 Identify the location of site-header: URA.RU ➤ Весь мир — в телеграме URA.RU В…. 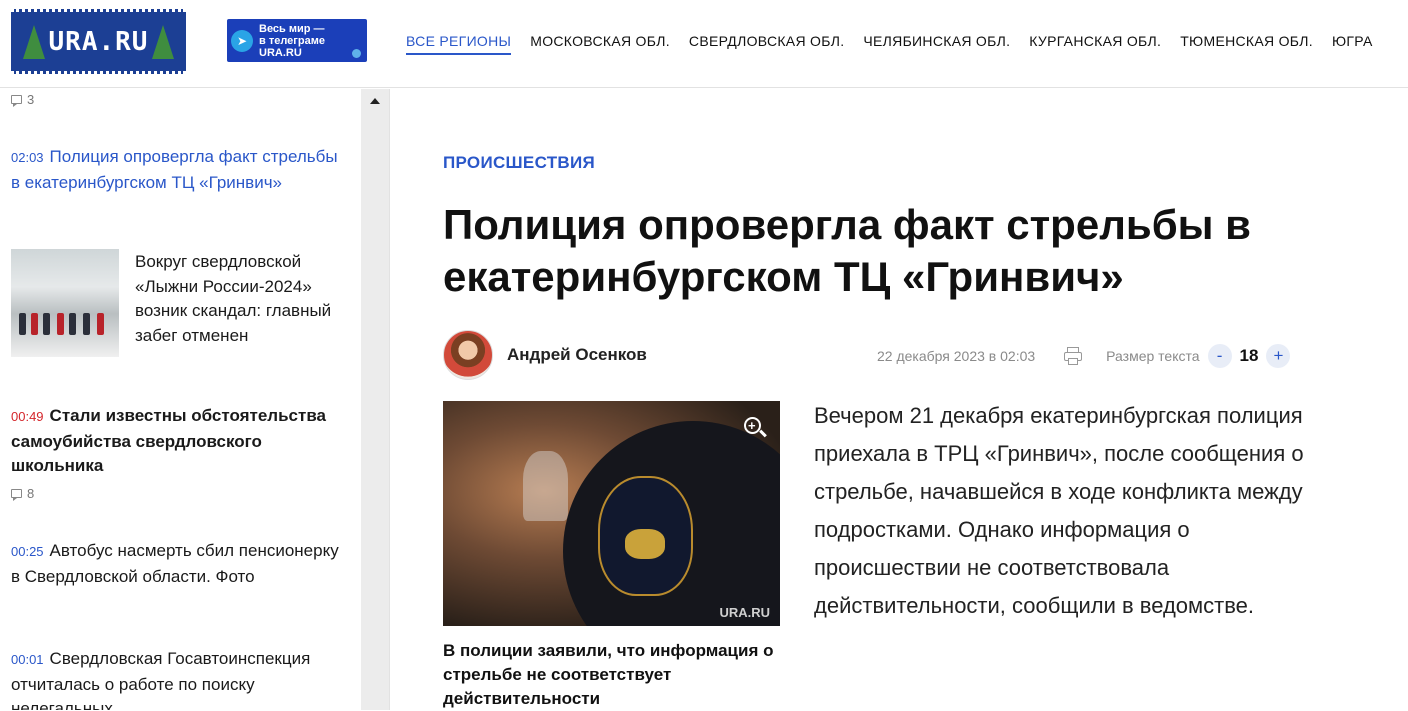
(704, 44).